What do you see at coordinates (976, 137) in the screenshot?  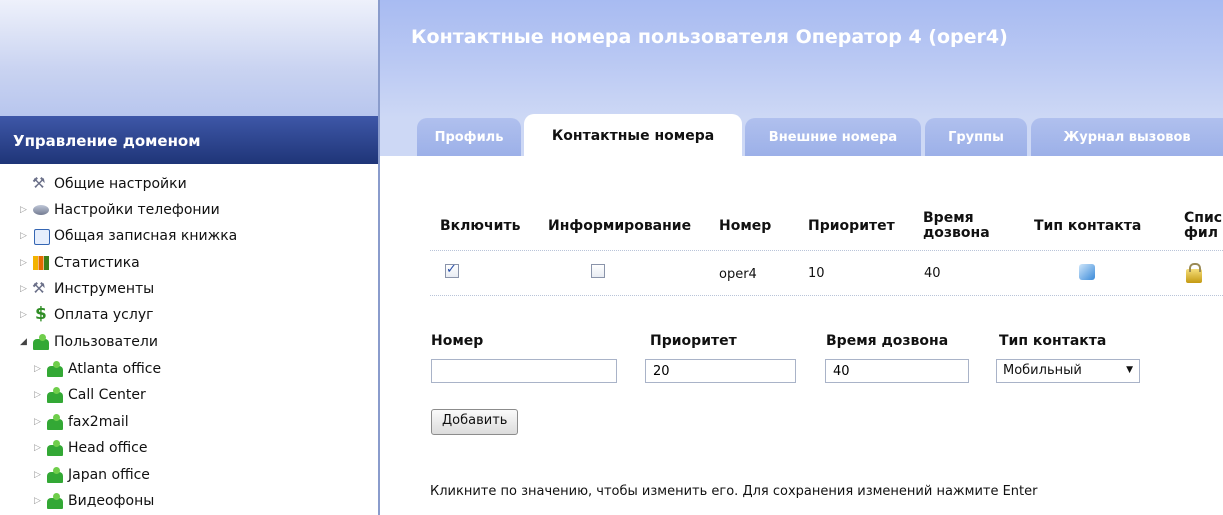 I see `tab-groups: Группы` at bounding box center [976, 137].